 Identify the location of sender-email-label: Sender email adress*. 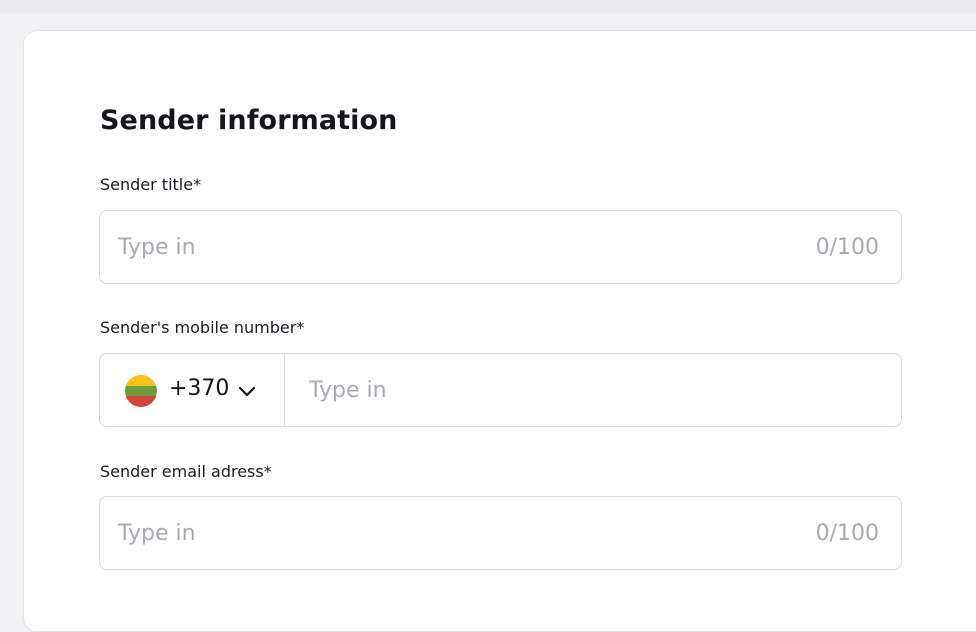
(186, 471).